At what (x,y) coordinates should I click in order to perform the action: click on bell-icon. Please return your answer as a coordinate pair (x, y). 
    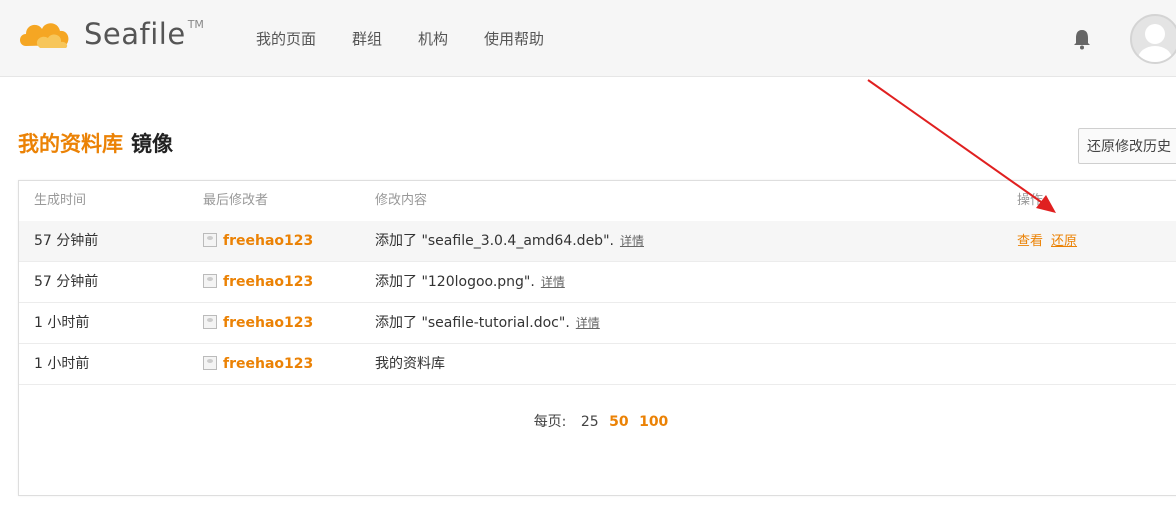
    Looking at the image, I should click on (1082, 41).